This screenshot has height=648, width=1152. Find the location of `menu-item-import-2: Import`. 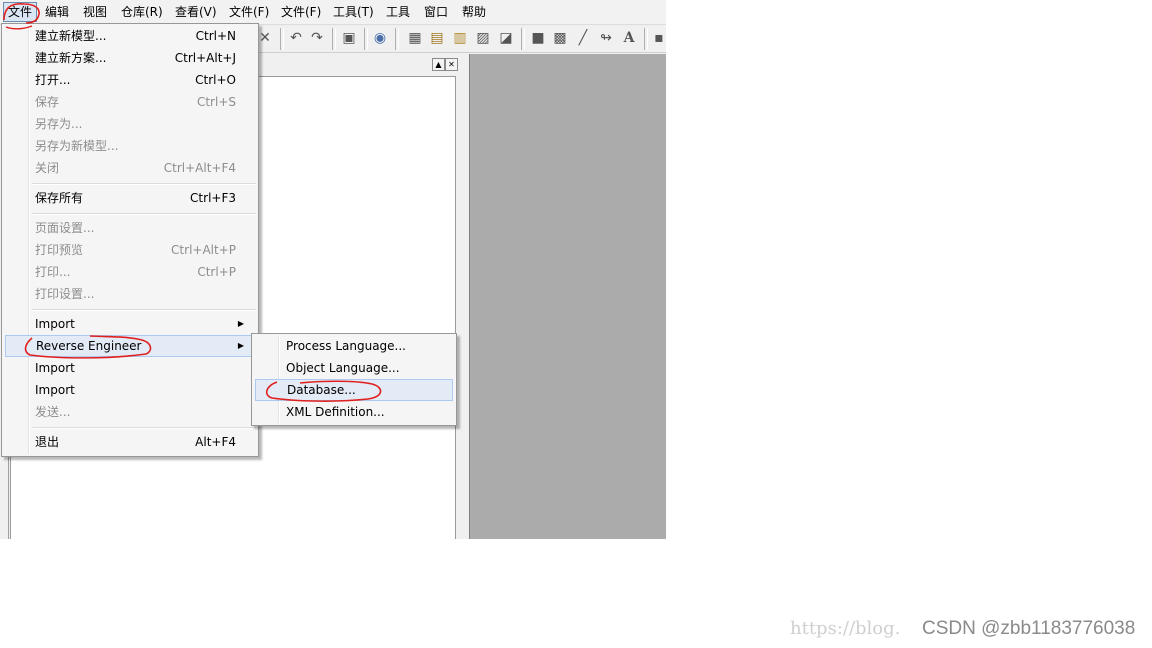

menu-item-import-2: Import is located at coordinates (129, 368).